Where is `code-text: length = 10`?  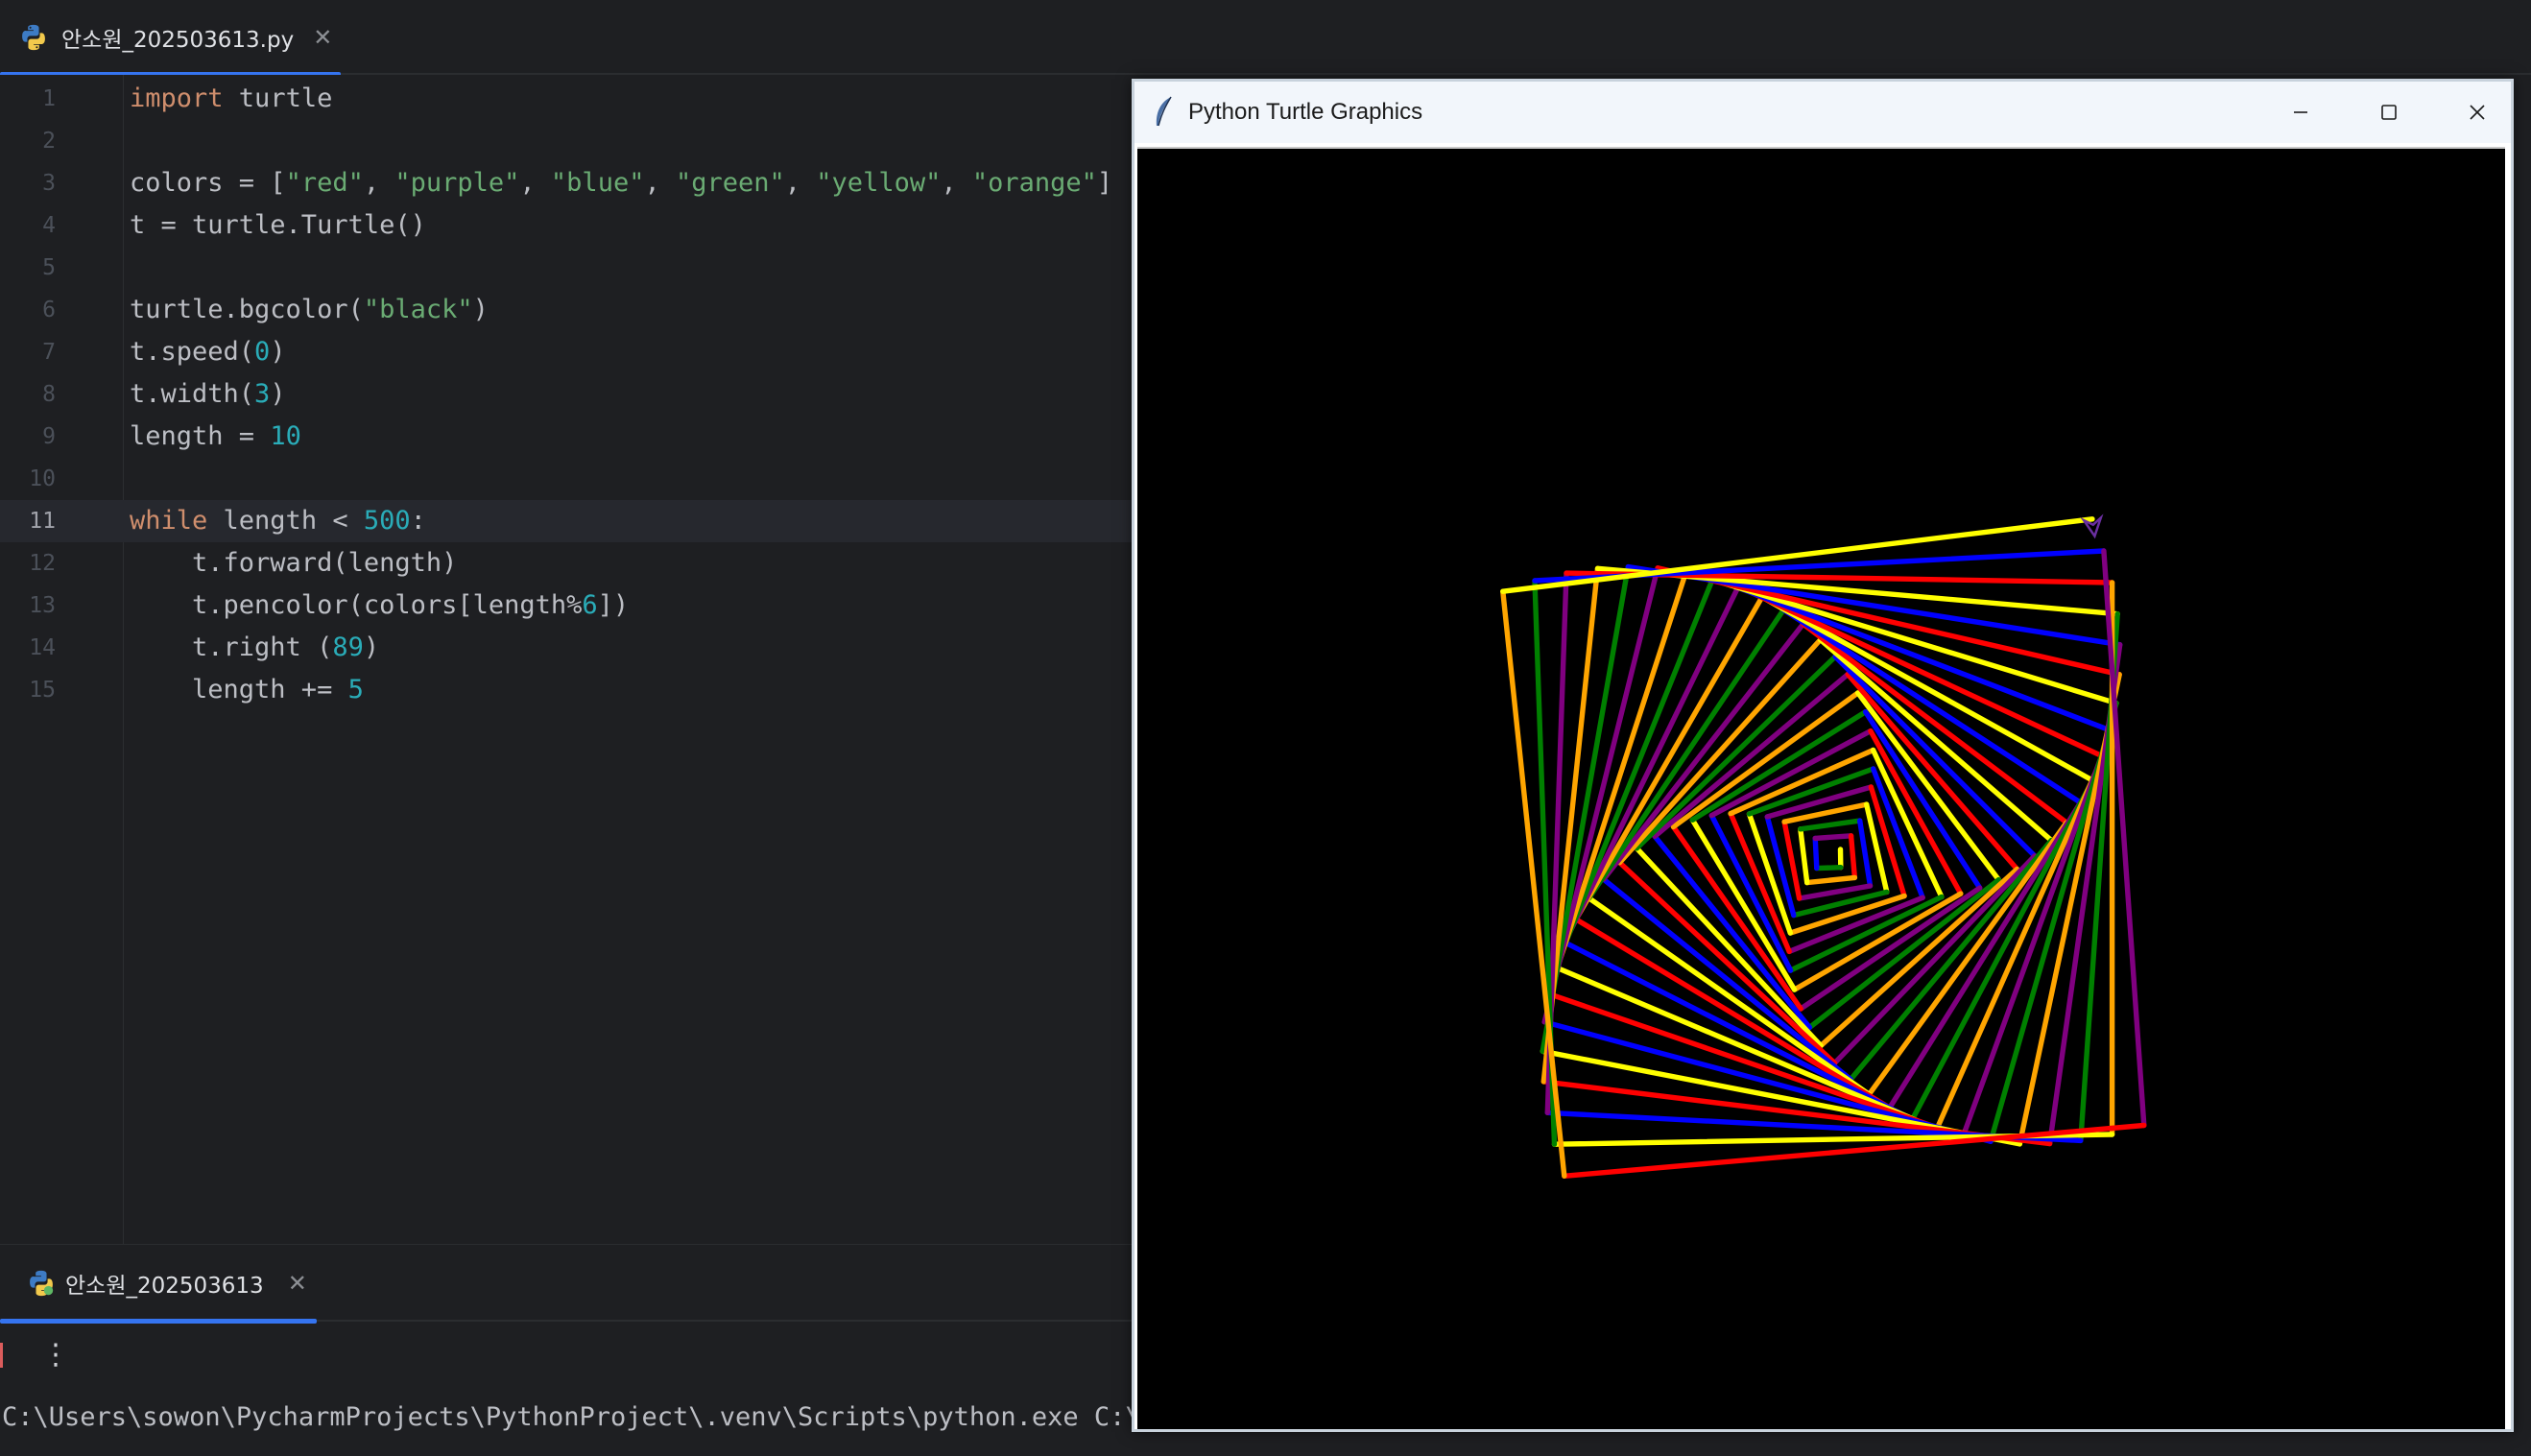 code-text: length = 10 is located at coordinates (215, 437).